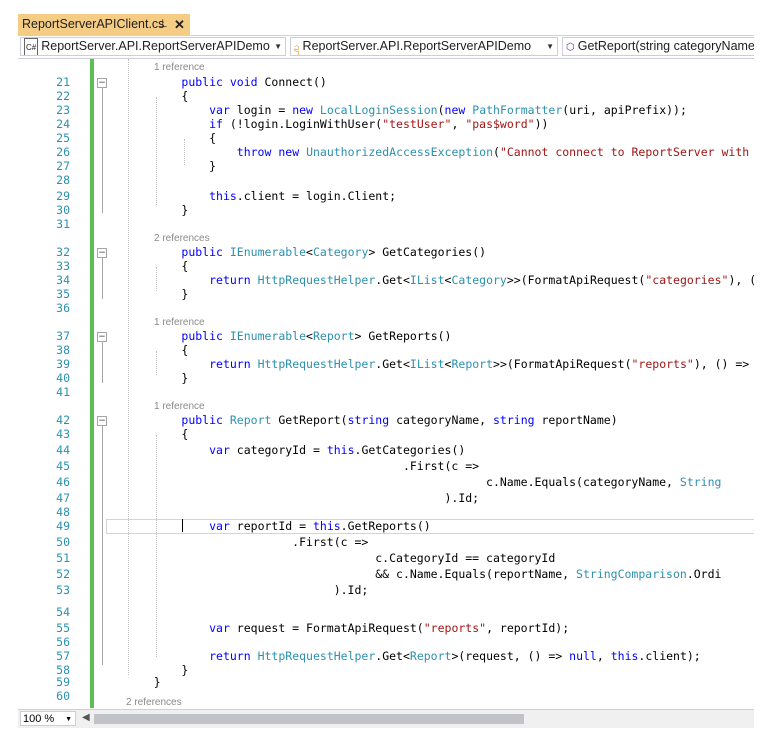  Describe the element at coordinates (351, 574) in the screenshot. I see `code-token: && c.Name.Equals(reportName,` at that location.